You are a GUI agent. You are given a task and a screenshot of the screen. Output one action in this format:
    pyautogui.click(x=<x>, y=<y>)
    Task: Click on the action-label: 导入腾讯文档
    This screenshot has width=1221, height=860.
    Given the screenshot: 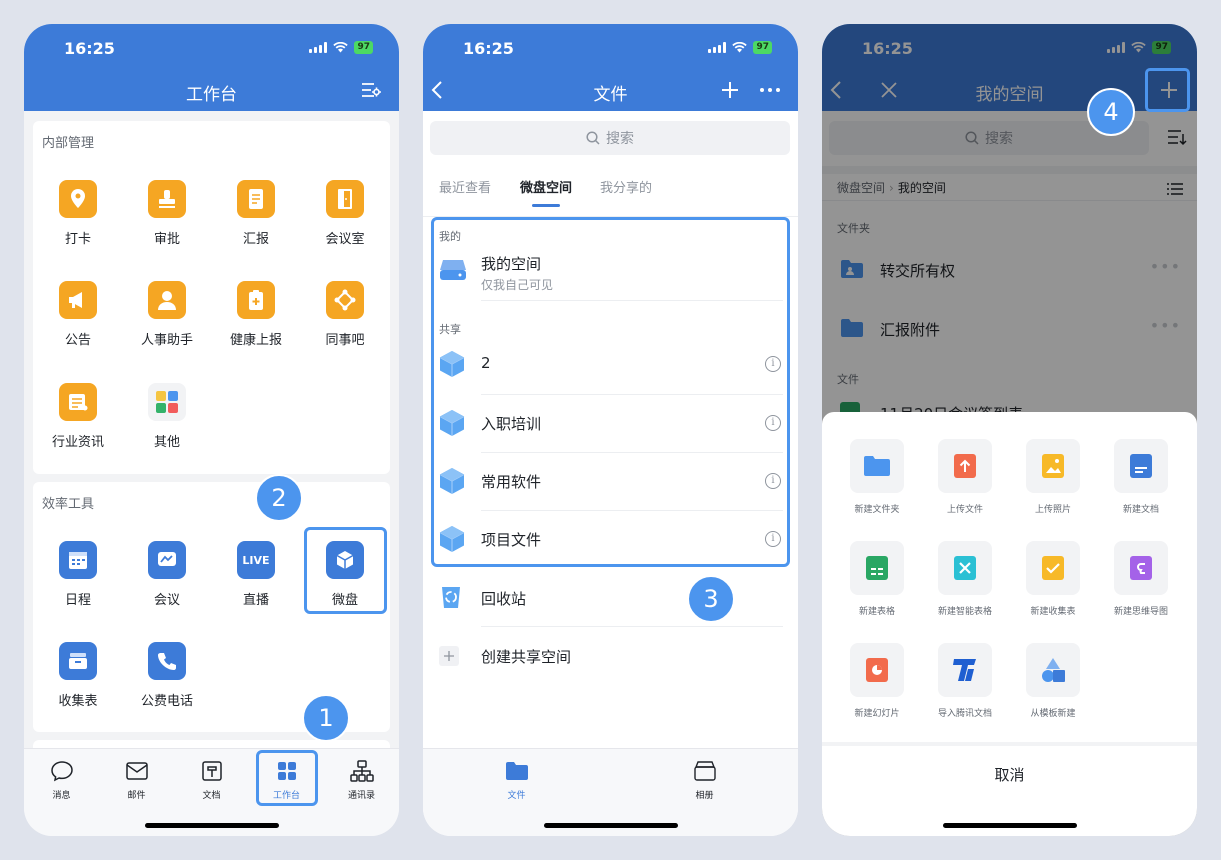 What is the action you would take?
    pyautogui.click(x=964, y=714)
    